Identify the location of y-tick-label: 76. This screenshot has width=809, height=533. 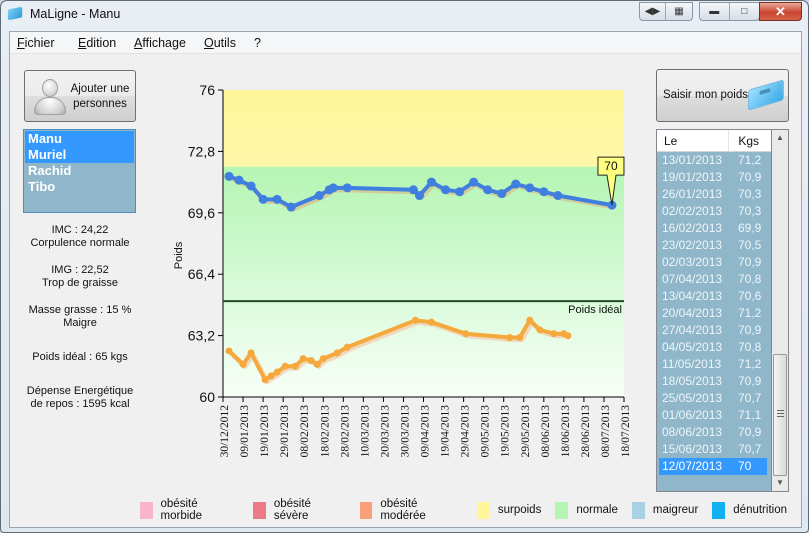
(207, 90).